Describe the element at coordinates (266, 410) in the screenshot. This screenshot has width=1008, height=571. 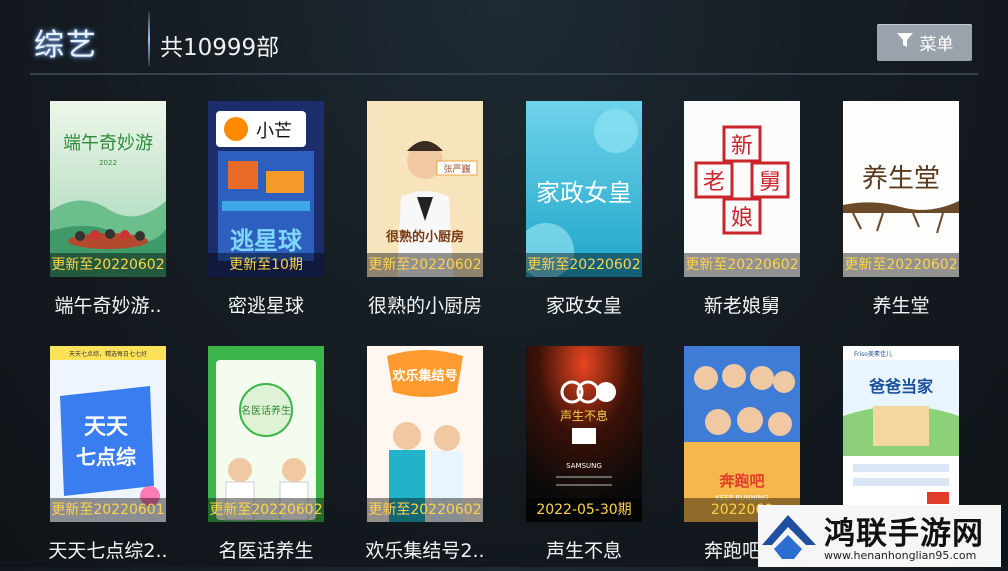
I see `svg-text: 名医话养生` at that location.